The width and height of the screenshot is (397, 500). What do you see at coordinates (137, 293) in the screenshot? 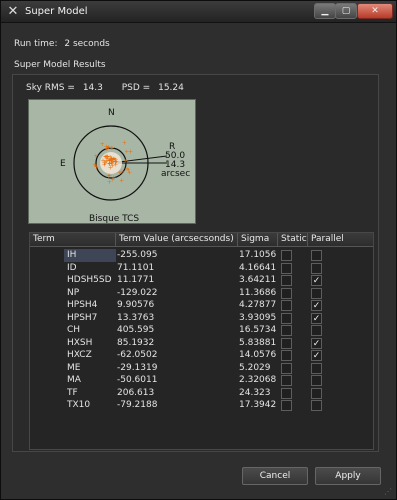
I see `term-value-cell: -129.022` at bounding box center [137, 293].